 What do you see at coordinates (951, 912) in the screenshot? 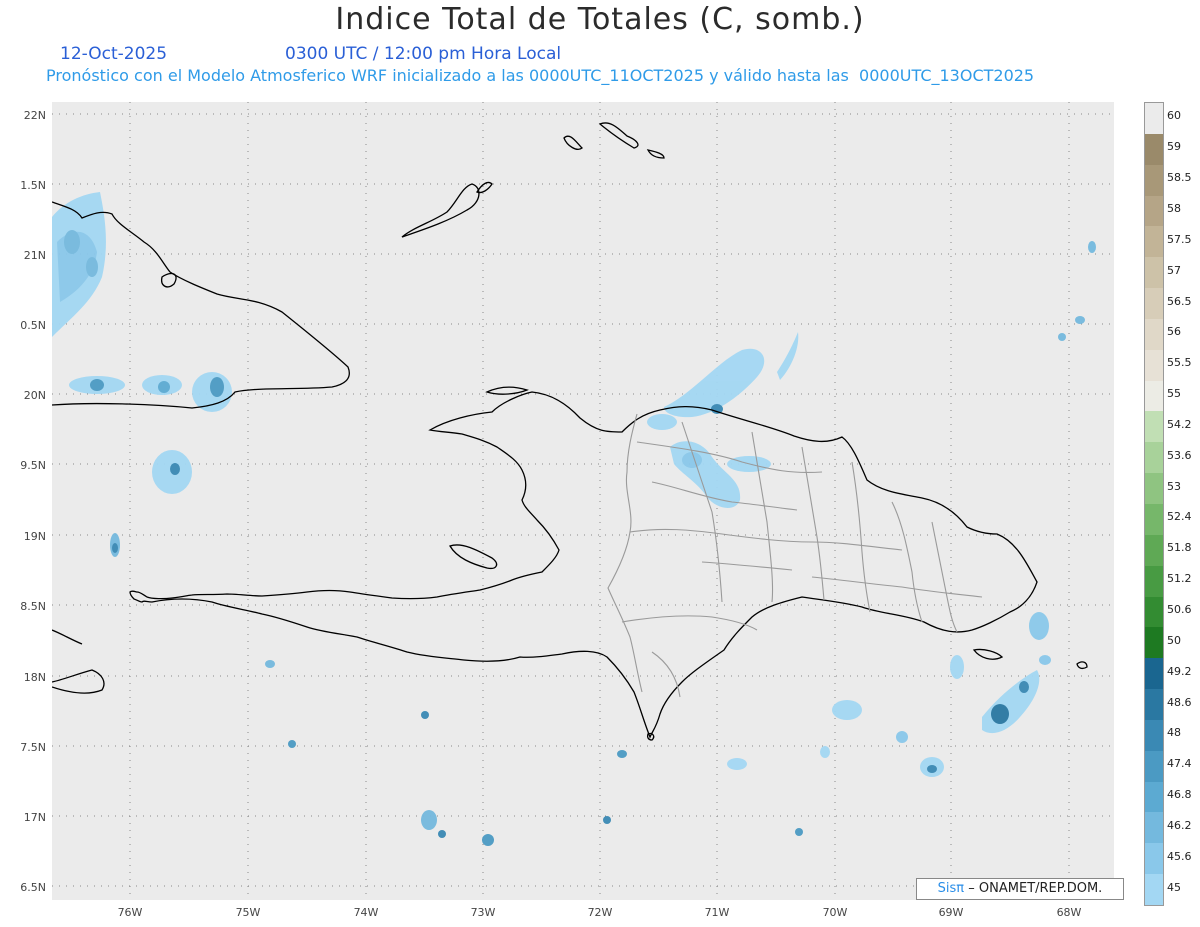
I see `lon-label: 69W` at bounding box center [951, 912].